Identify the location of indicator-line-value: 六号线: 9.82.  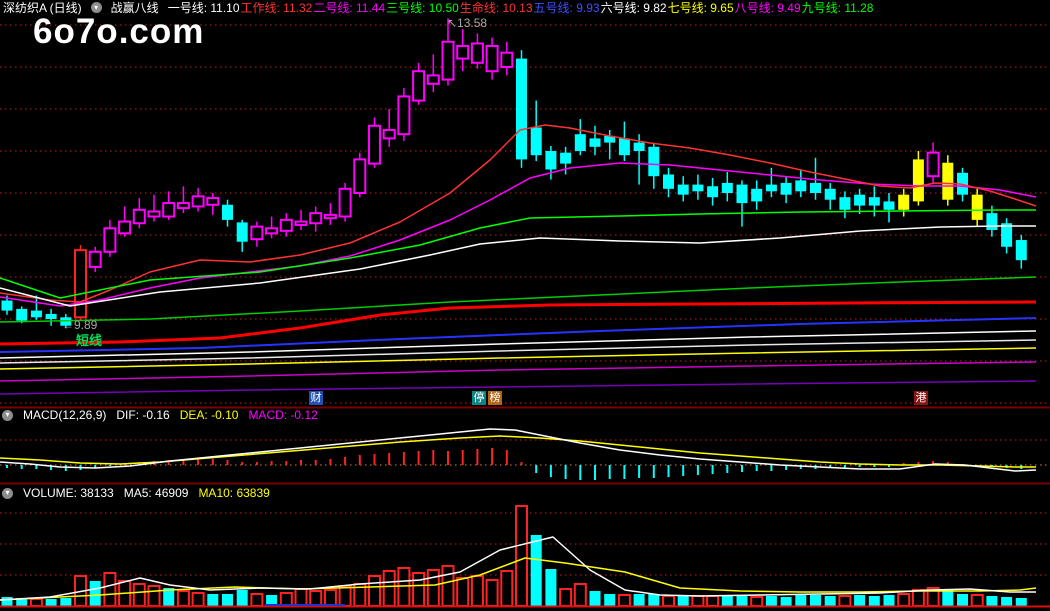
(633, 8).